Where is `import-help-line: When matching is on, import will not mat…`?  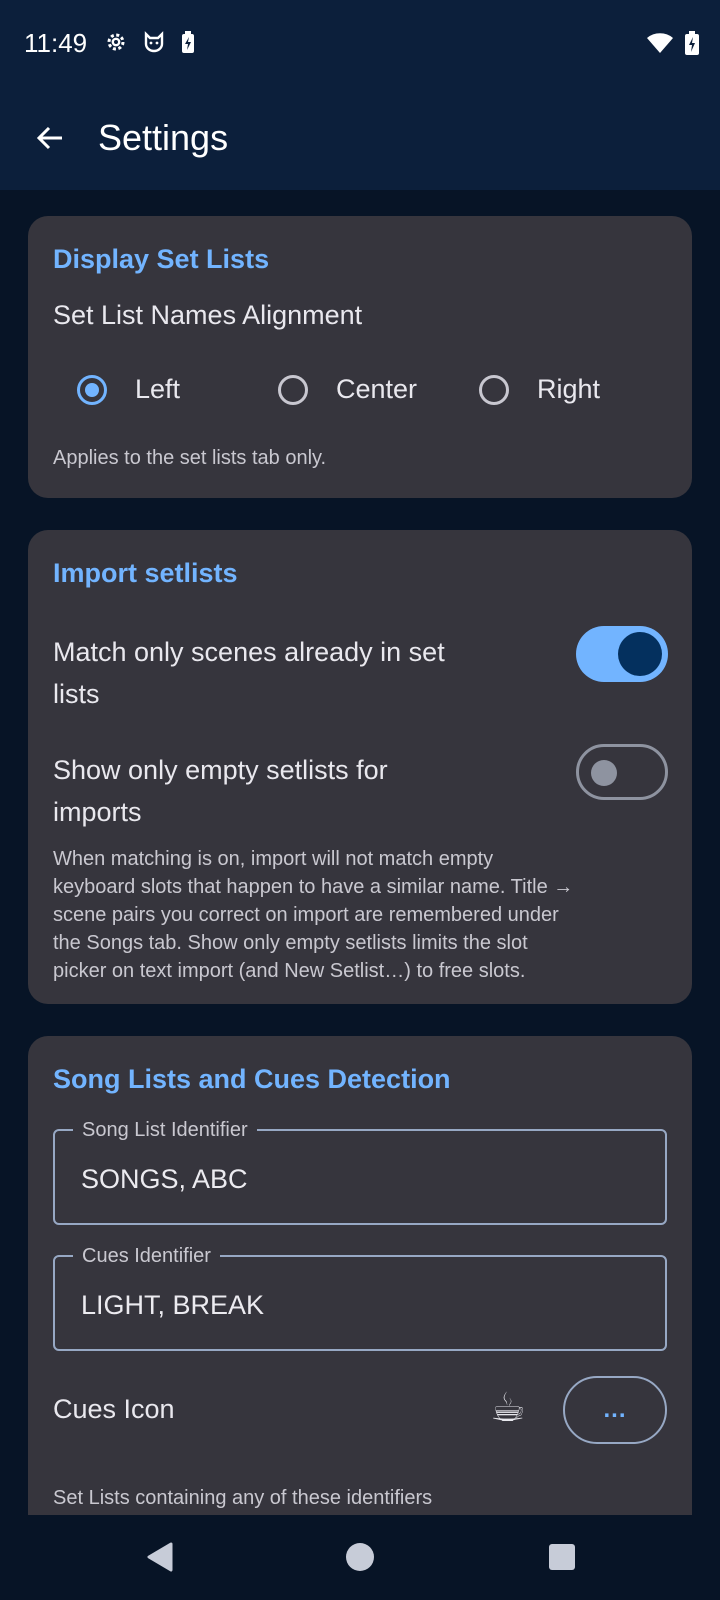
import-help-line: When matching is on, import will not mat… is located at coordinates (273, 859).